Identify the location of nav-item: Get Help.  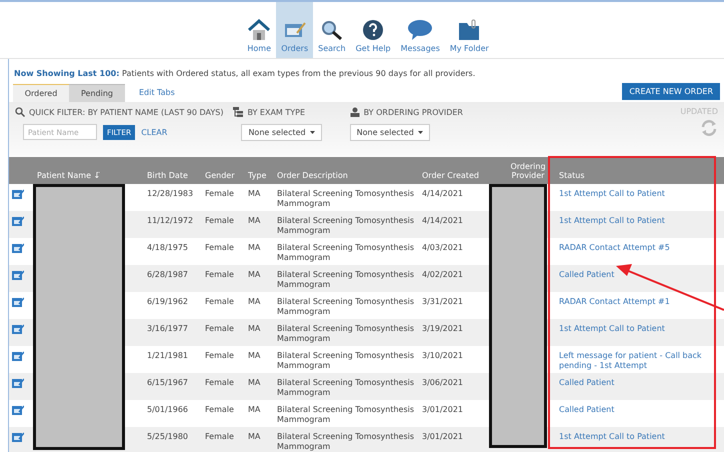
(373, 30).